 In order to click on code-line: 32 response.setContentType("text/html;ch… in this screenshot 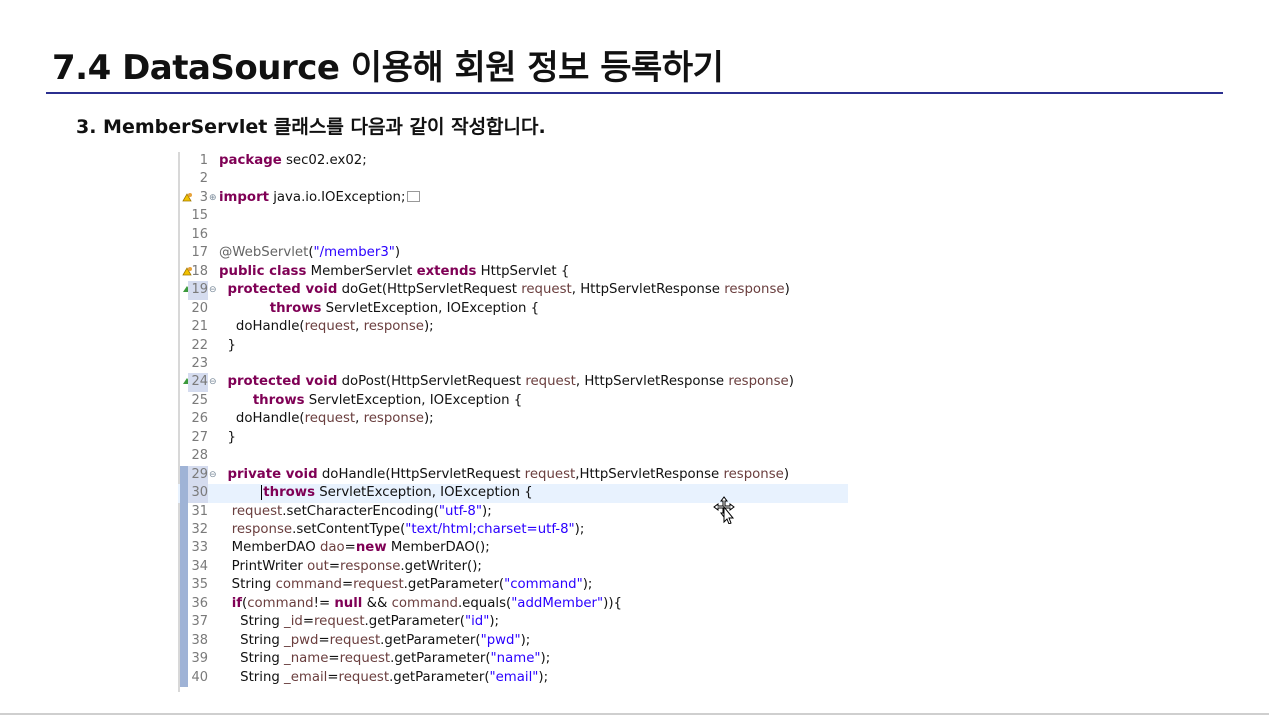, I will do `click(513, 530)`.